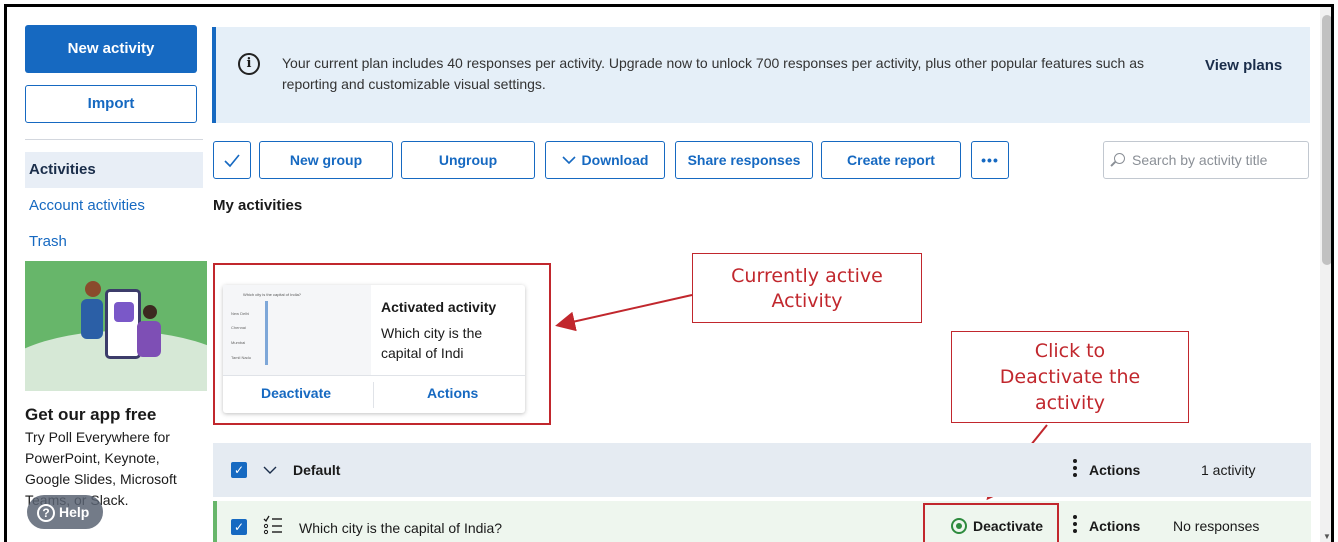 This screenshot has width=1338, height=542. I want to click on group-checkbox: ✓, so click(239, 470).